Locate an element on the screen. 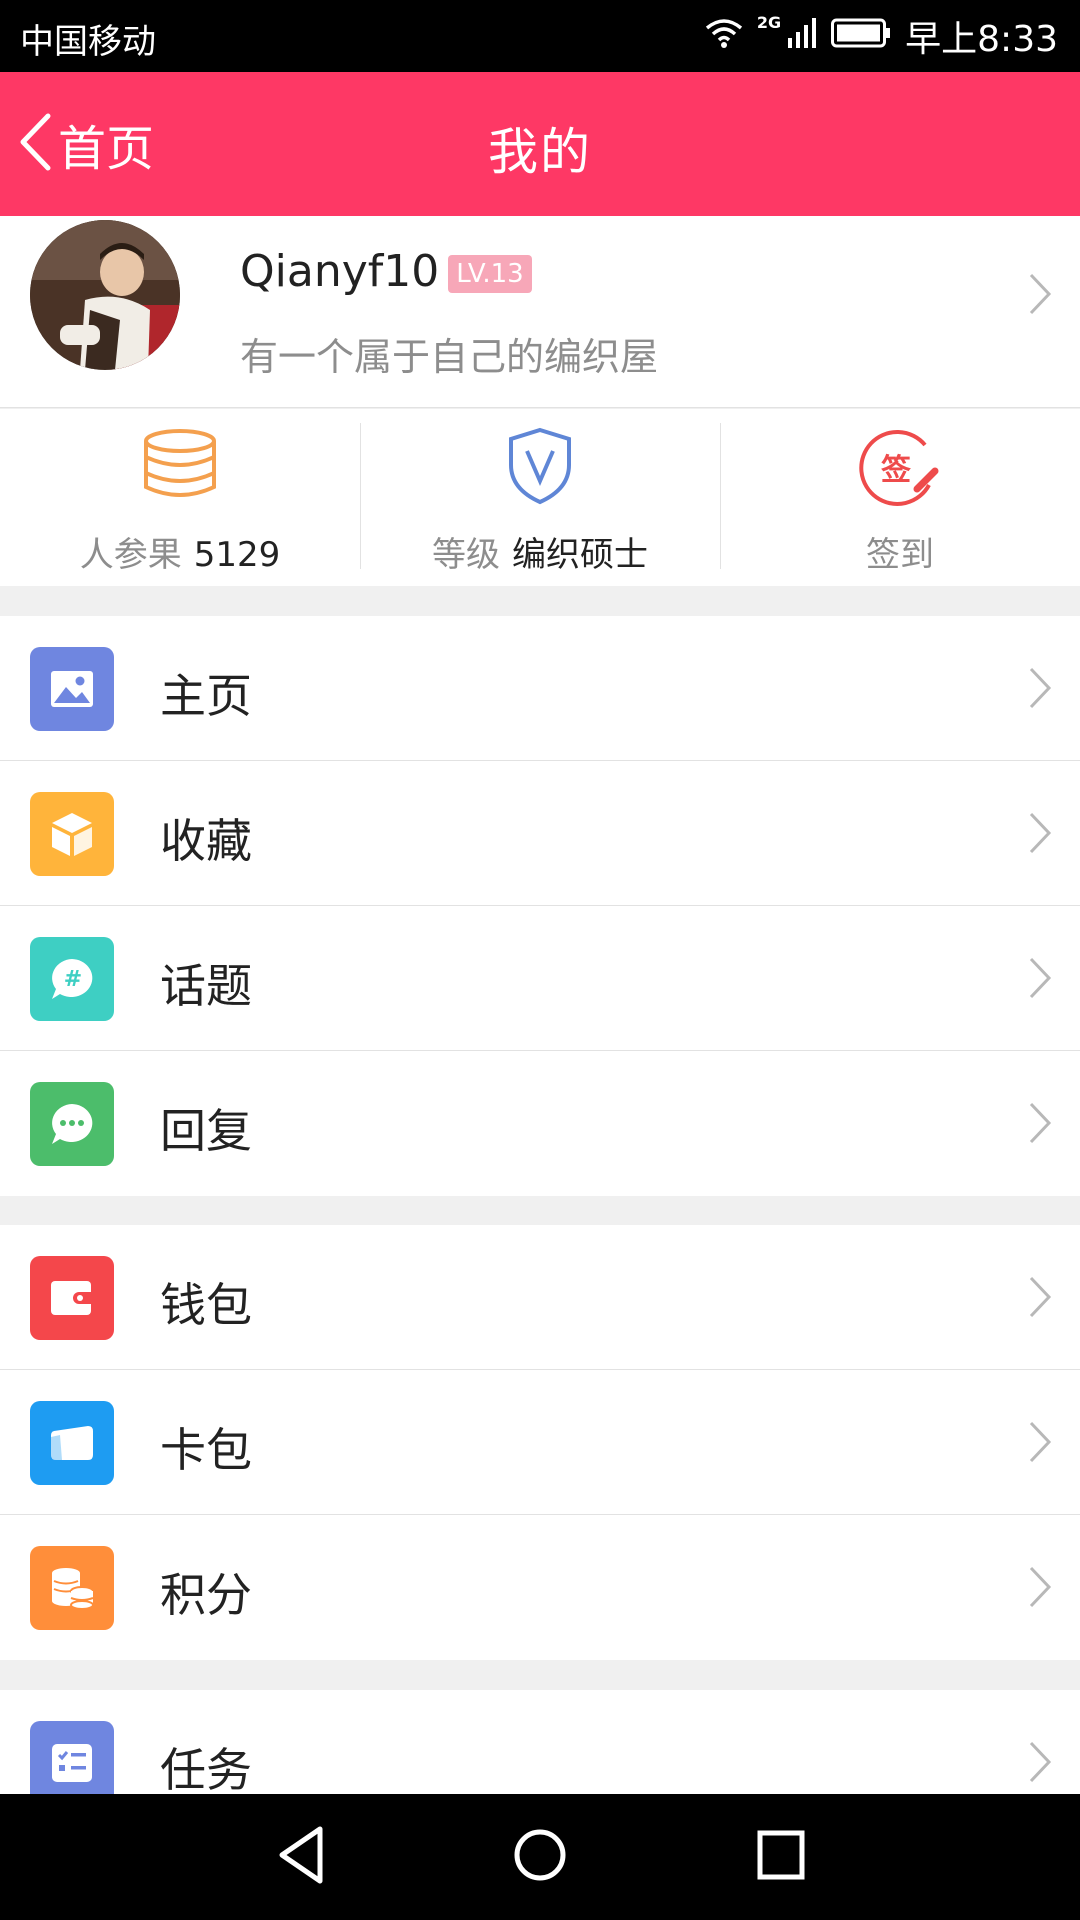 This screenshot has height=1920, width=1080. menu-item-label: 回复 is located at coordinates (206, 1131).